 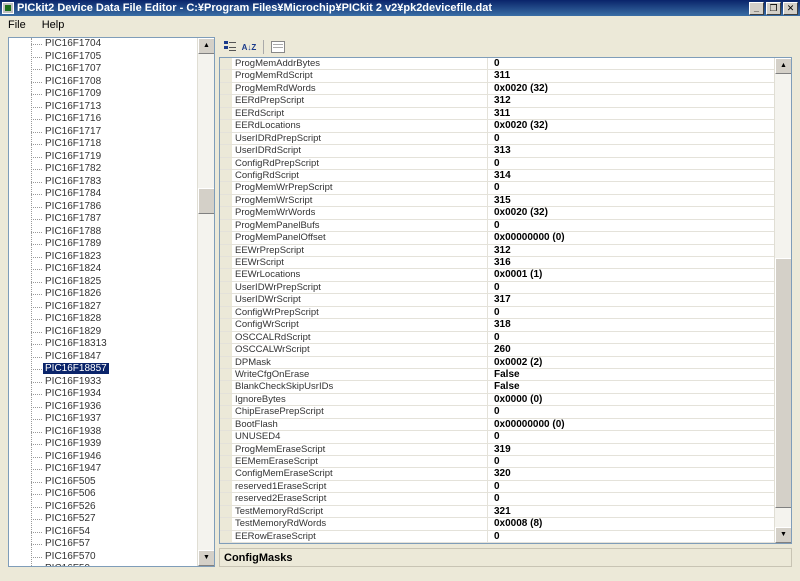 I want to click on property-row: EERdLocations 0x0020 (32), so click(x=497, y=126).